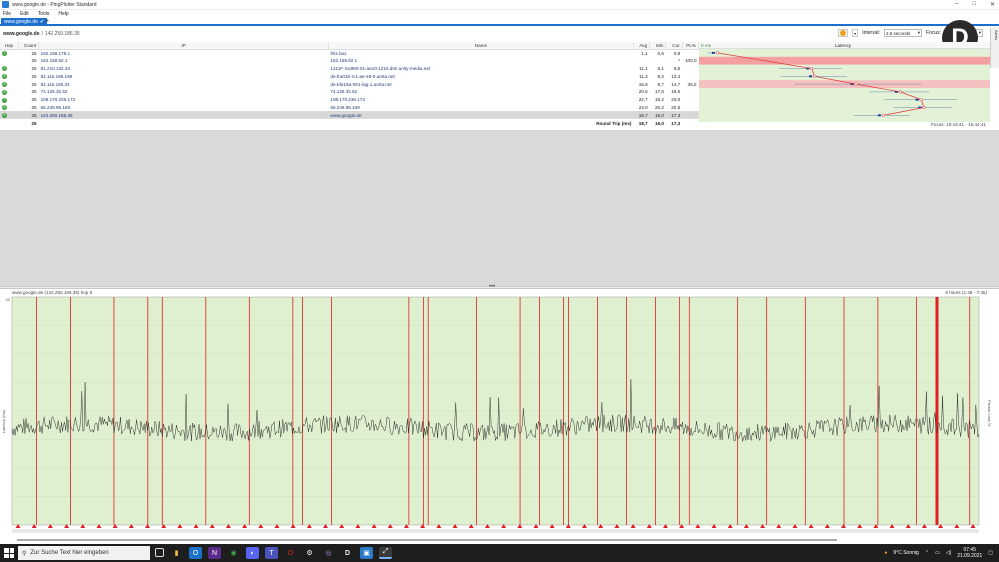  Describe the element at coordinates (676, 123) in the screenshot. I see `rt-cur: 17,3` at that location.